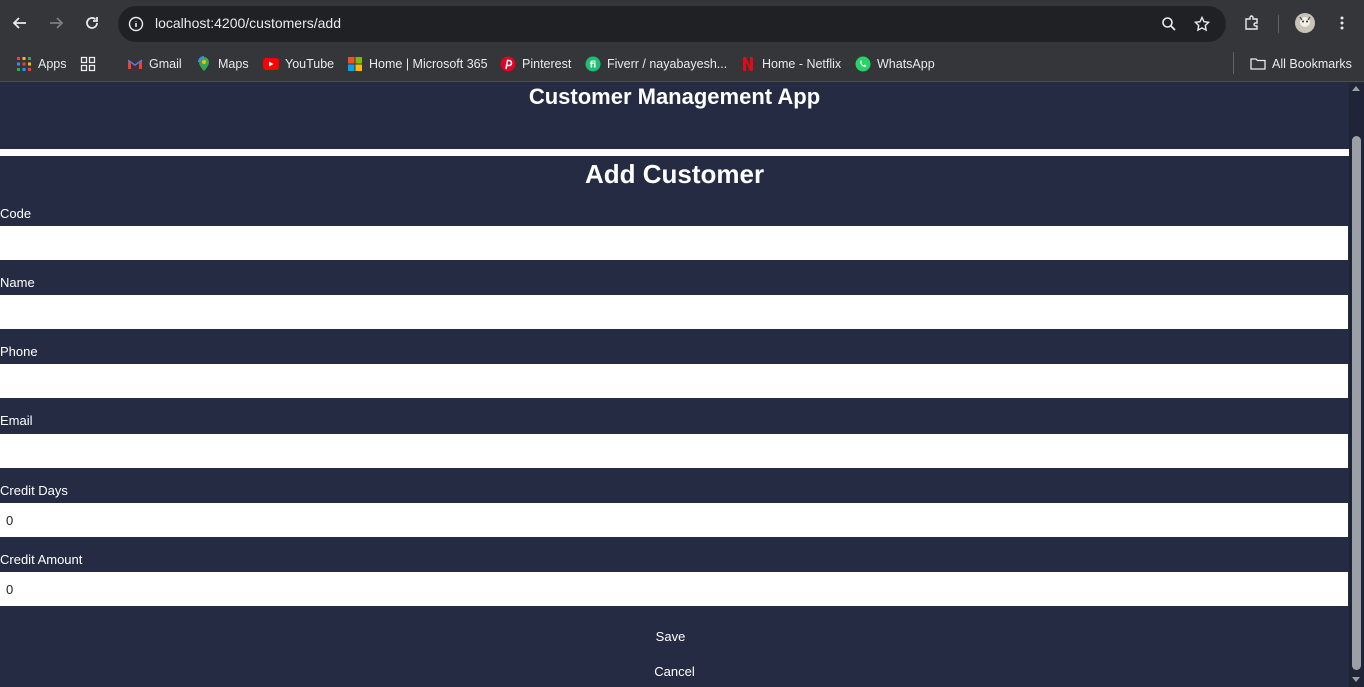 This screenshot has width=1364, height=687. I want to click on back-button, so click(20, 23).